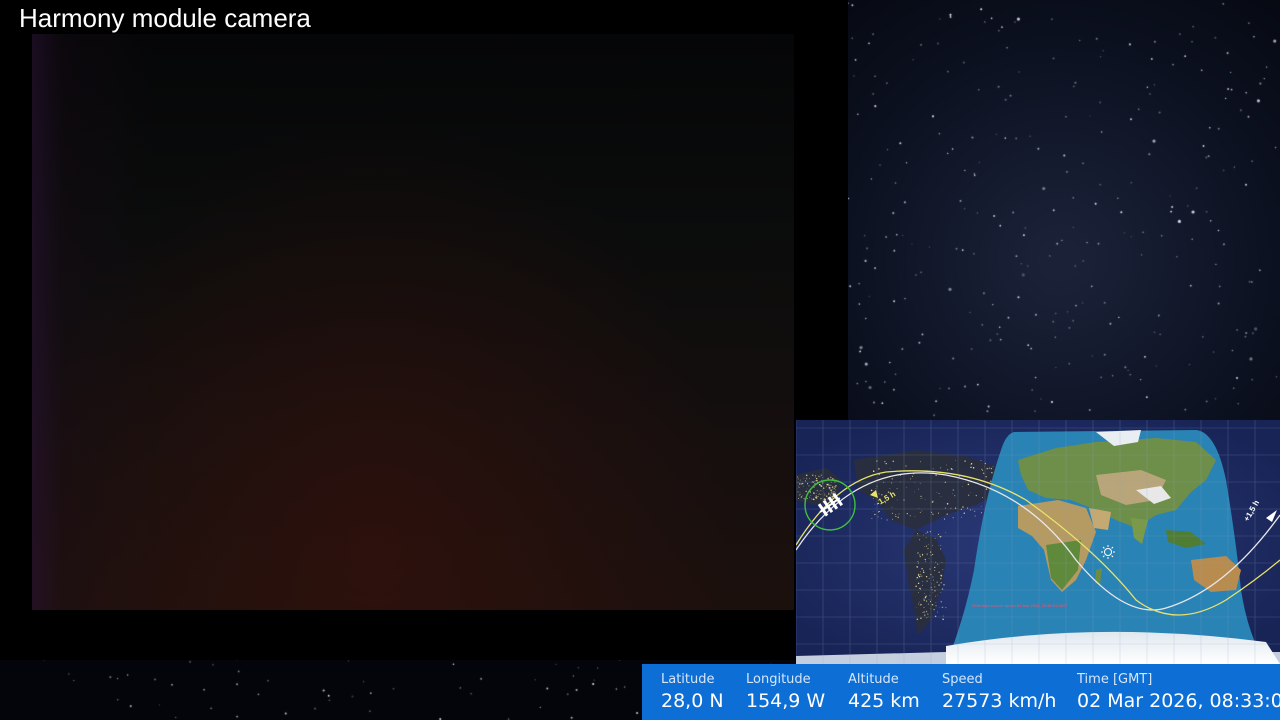  Describe the element at coordinates (786, 701) in the screenshot. I see `longitude-value: 154,9 W` at that location.